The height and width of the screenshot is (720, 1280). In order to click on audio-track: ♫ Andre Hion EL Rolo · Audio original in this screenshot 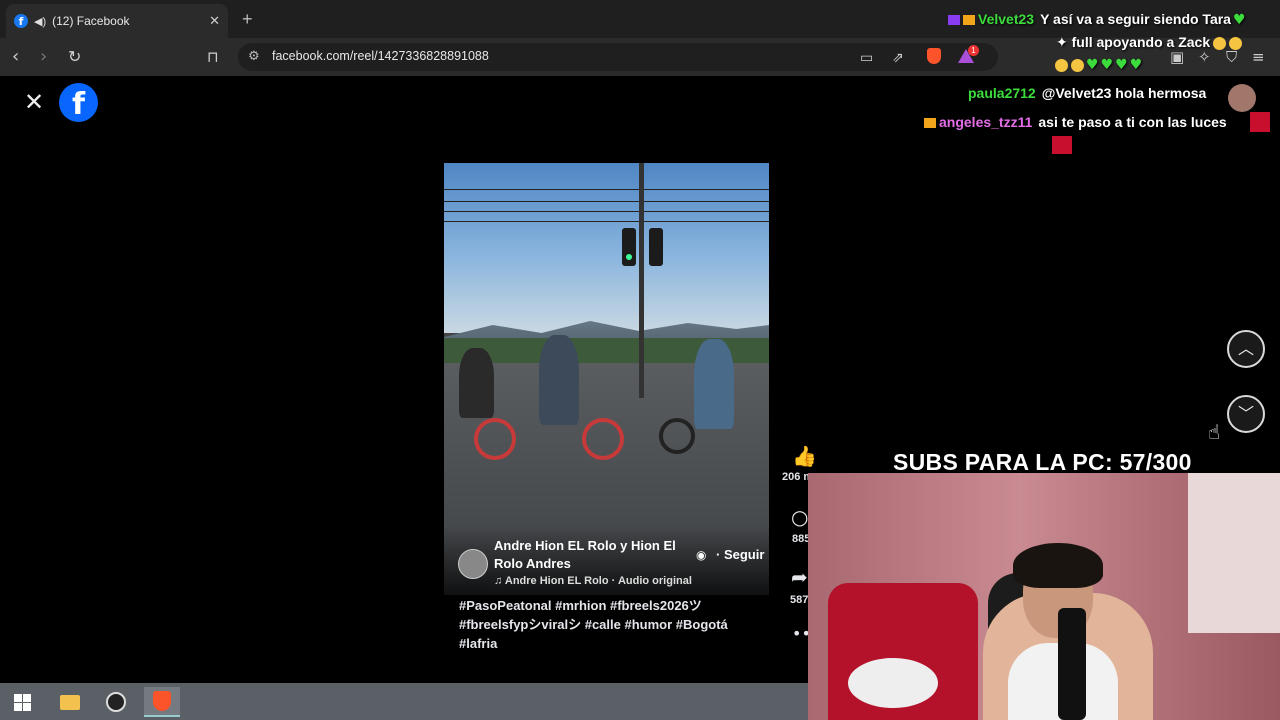, I will do `click(593, 581)`.